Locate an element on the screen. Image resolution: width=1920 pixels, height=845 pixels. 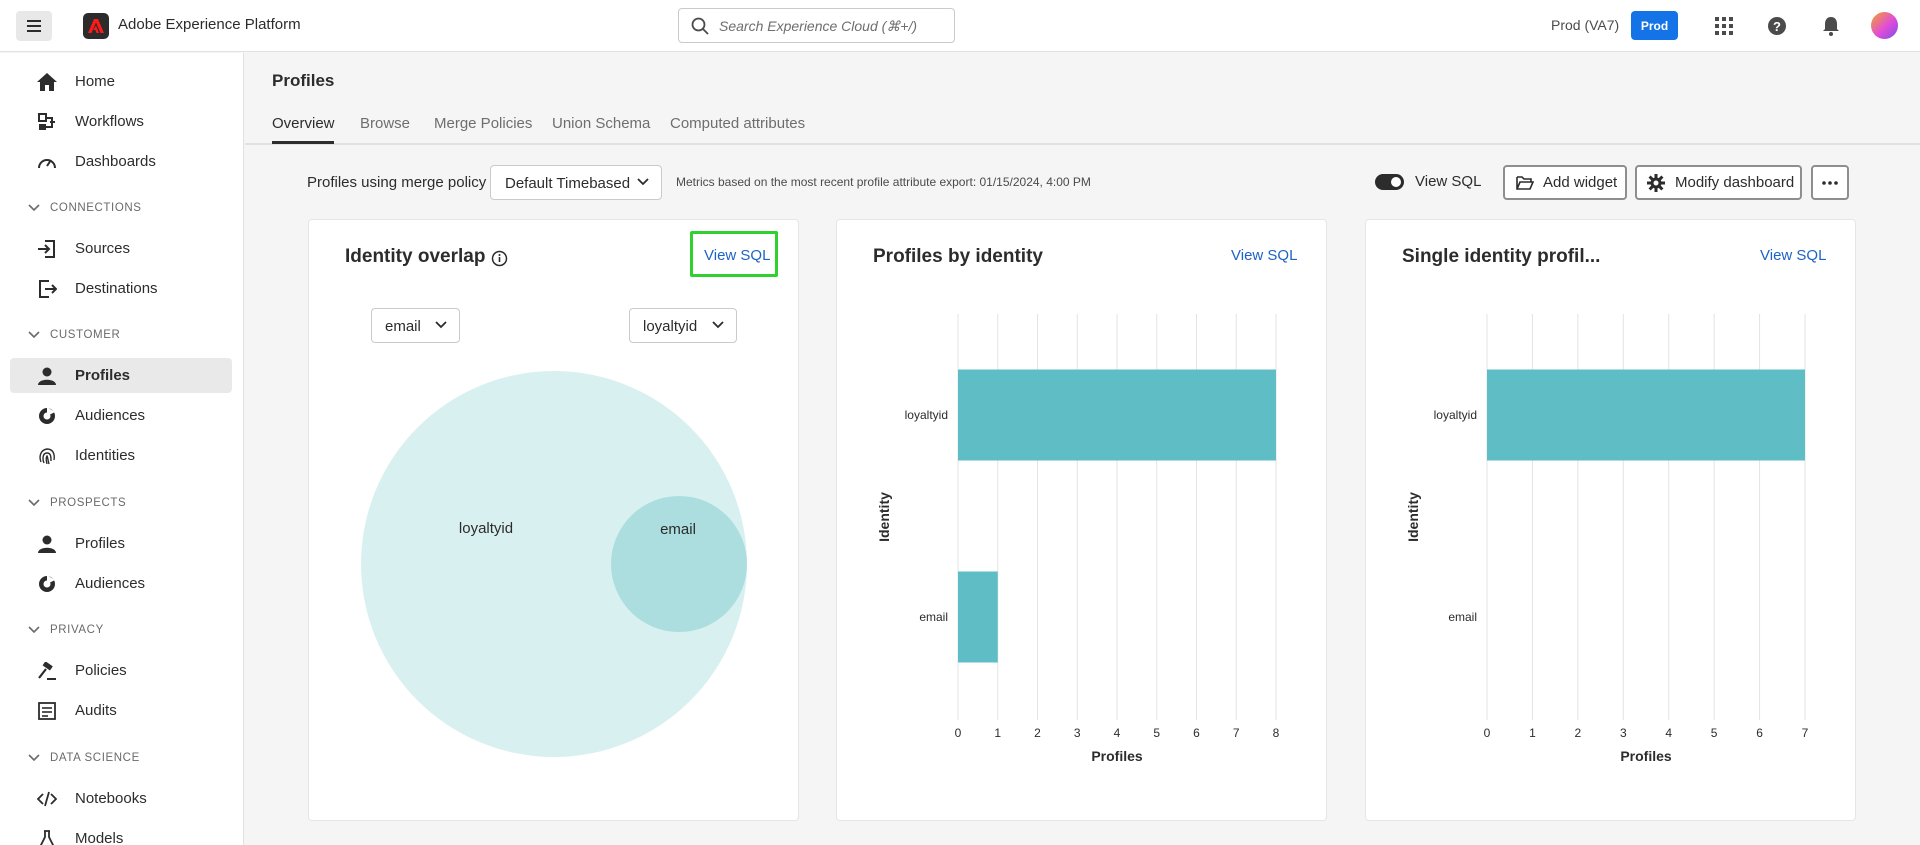
workflows-icon is located at coordinates (47, 121).